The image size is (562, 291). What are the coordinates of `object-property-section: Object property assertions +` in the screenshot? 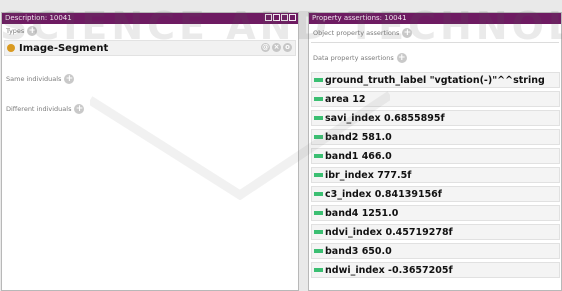 It's located at (435, 33).